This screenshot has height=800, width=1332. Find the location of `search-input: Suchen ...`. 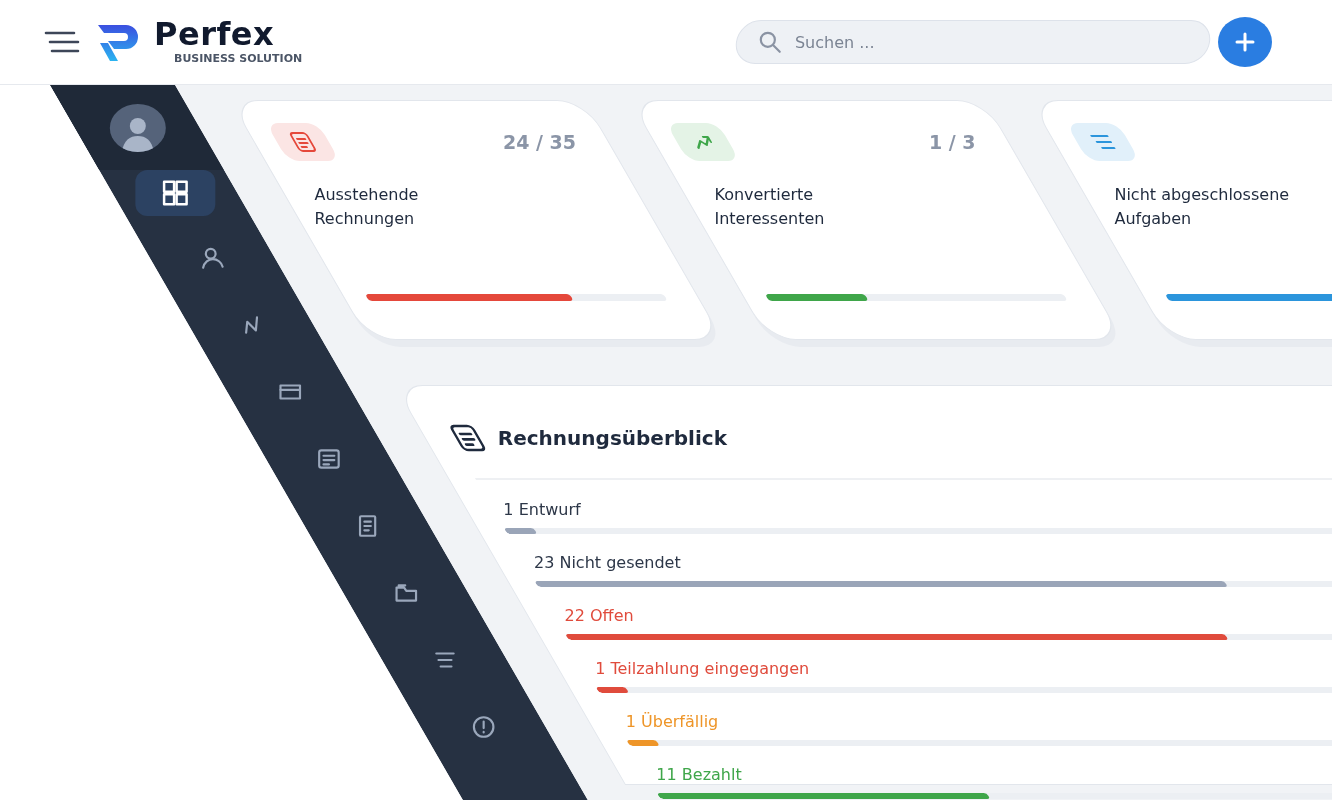

search-input: Suchen ... is located at coordinates (991, 42).